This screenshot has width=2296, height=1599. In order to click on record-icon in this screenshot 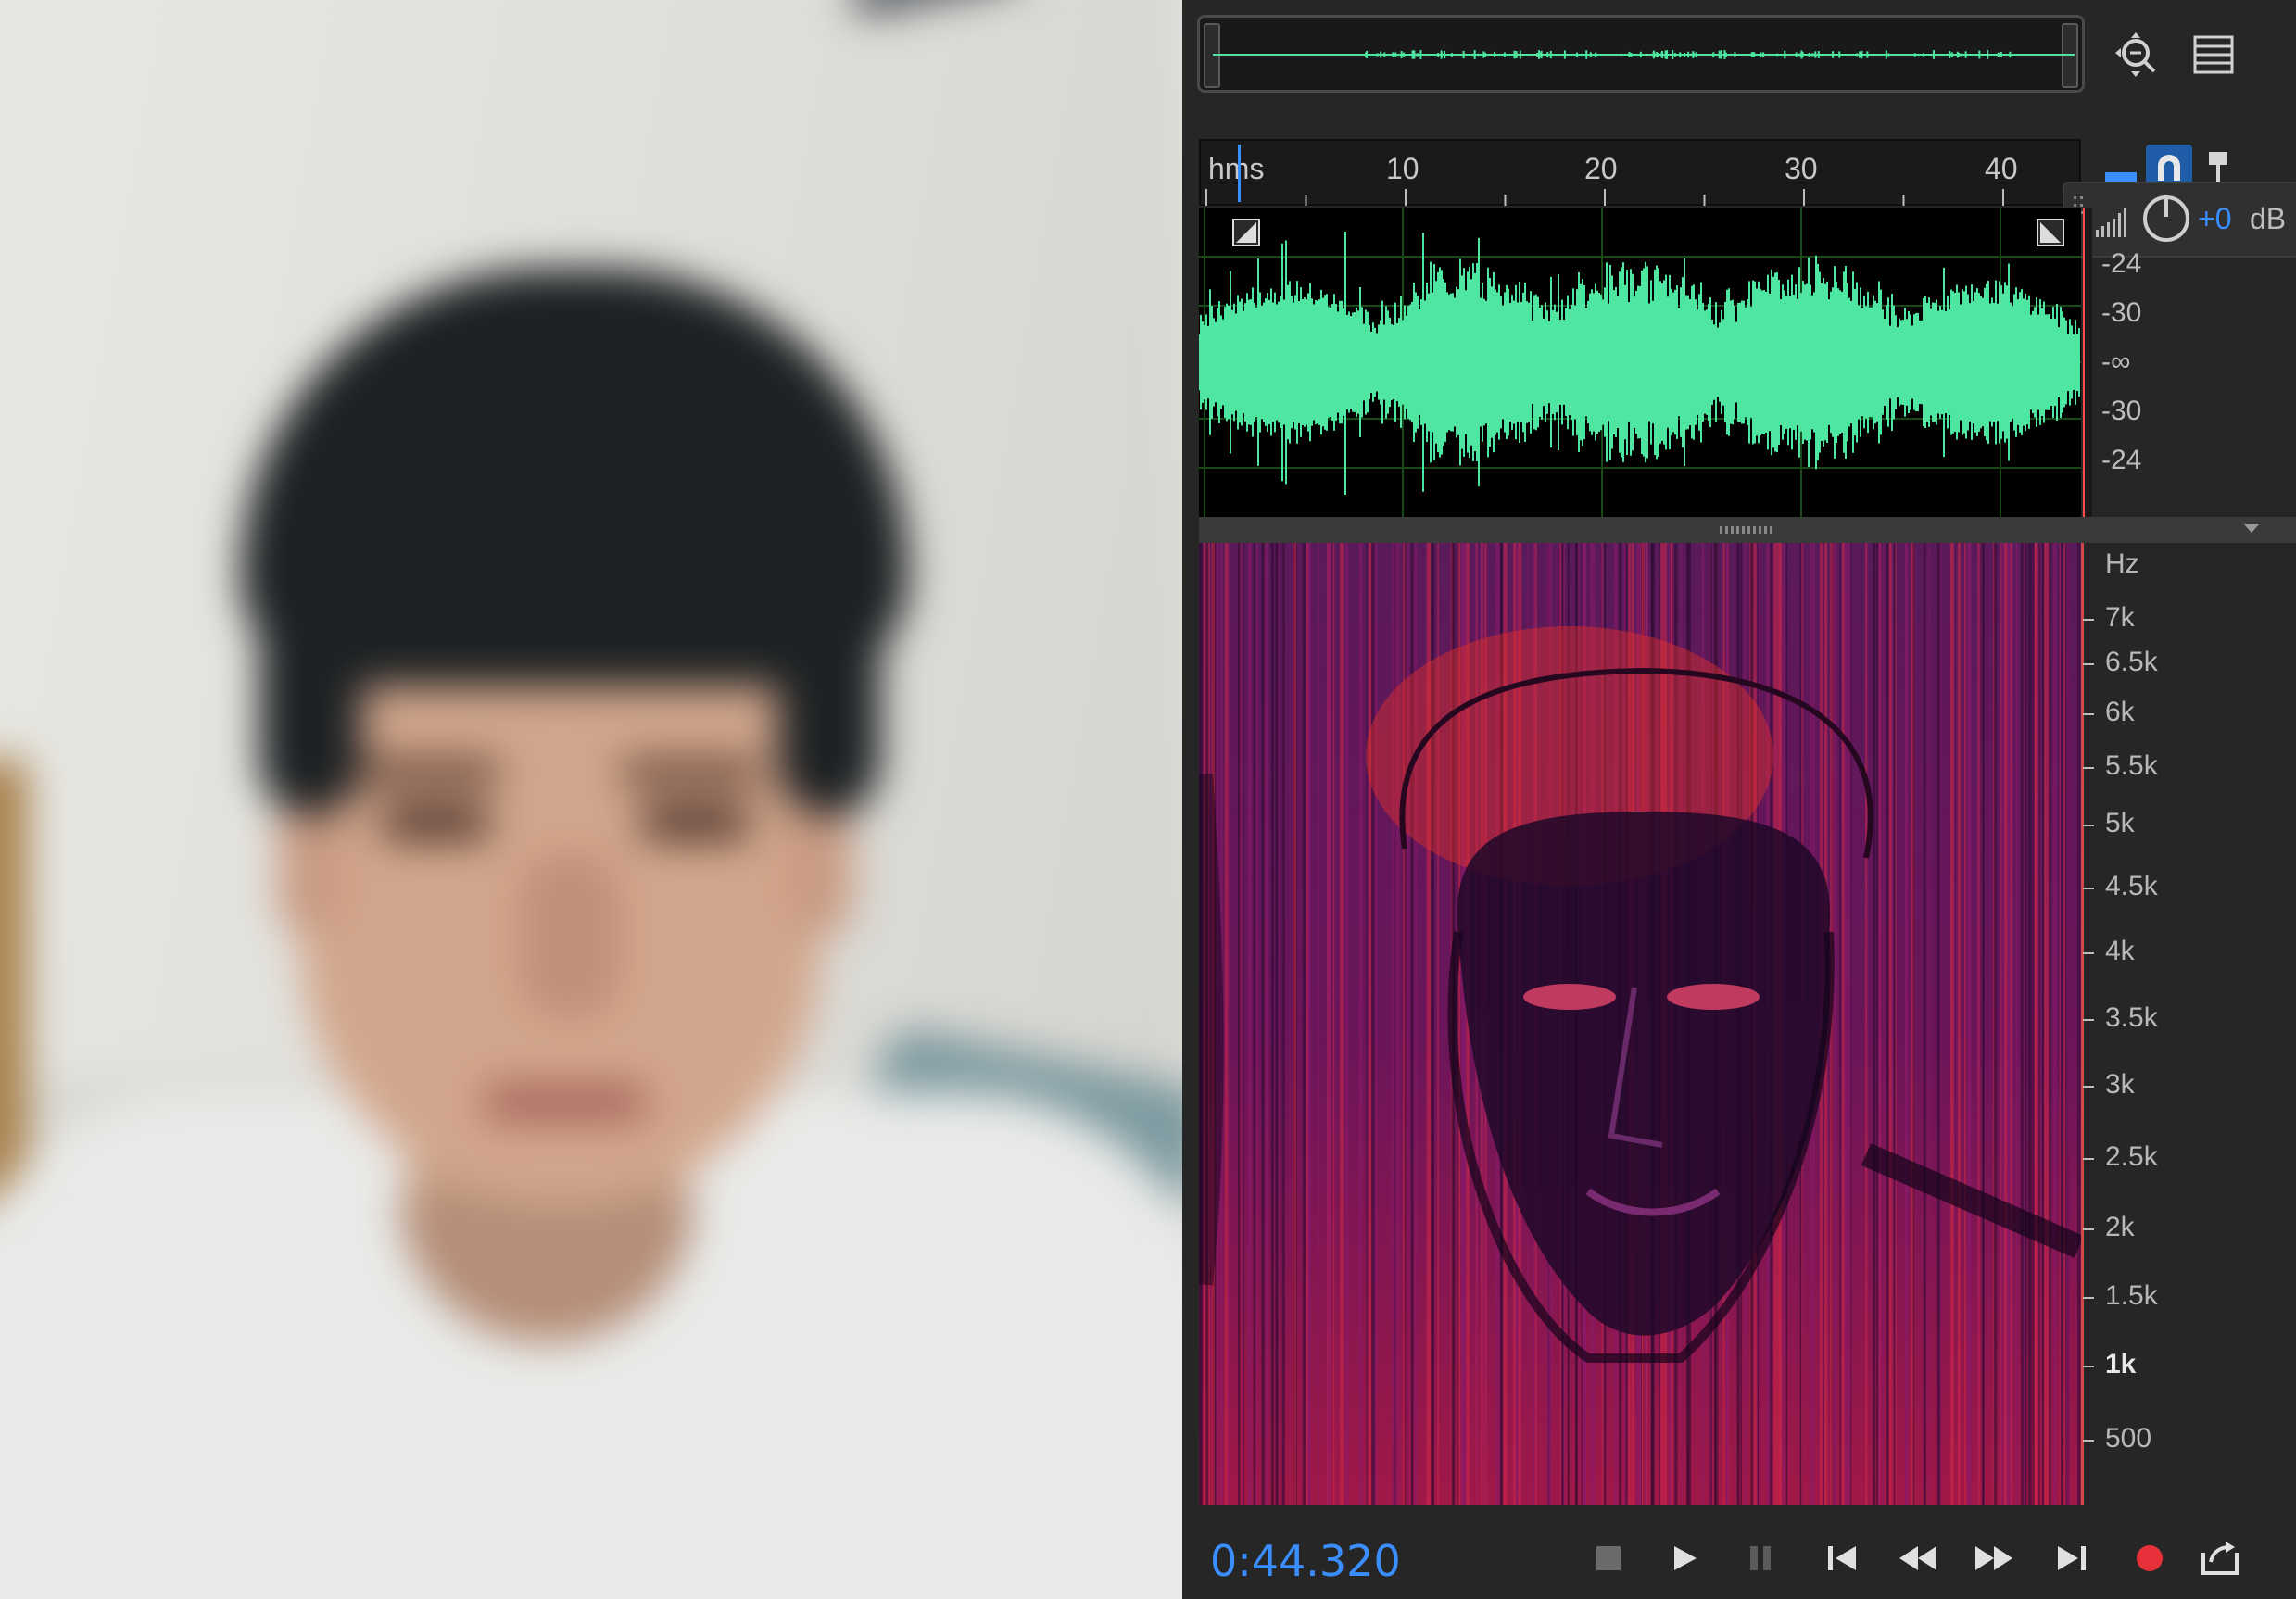, I will do `click(2149, 1558)`.